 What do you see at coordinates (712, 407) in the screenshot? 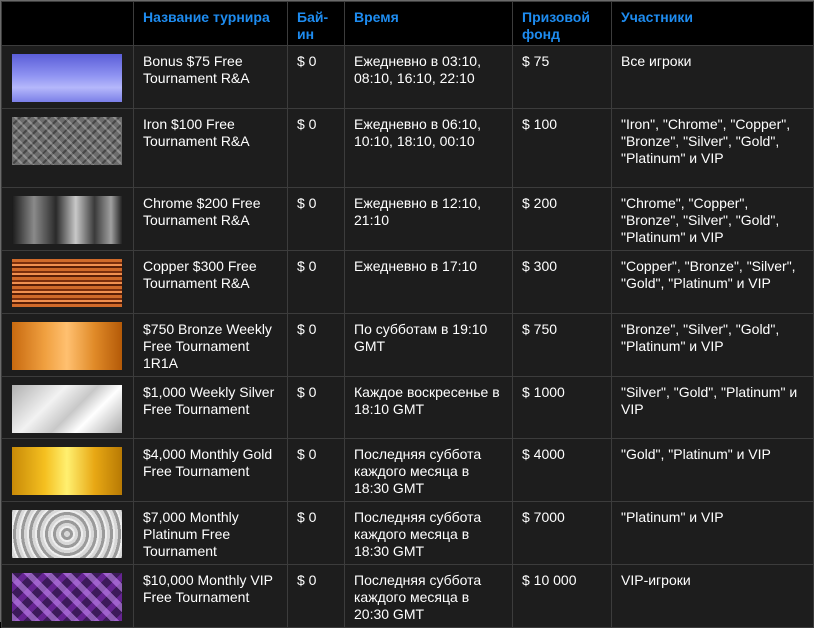
I see `tournament-players: "Silver", "Gold", "Platinum" и VIP` at bounding box center [712, 407].